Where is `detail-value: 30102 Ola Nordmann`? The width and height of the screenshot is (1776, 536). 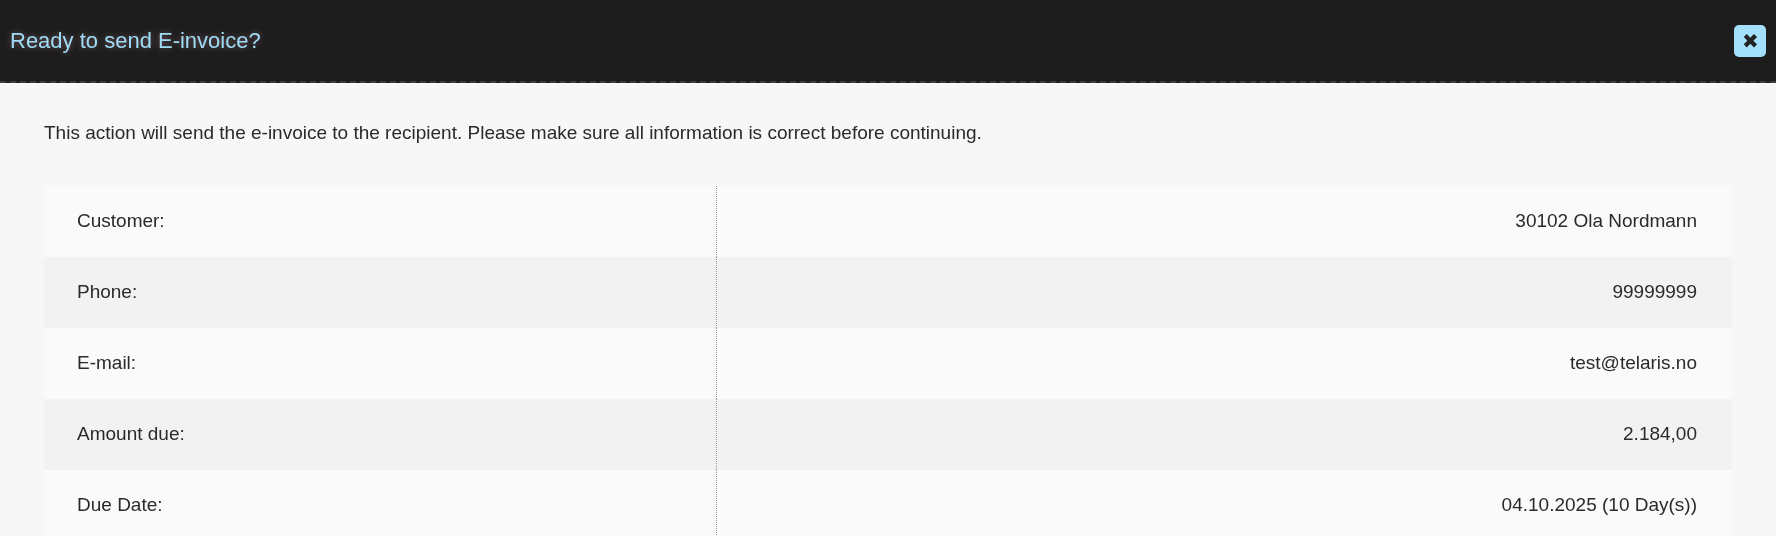
detail-value: 30102 Ola Nordmann is located at coordinates (1606, 220).